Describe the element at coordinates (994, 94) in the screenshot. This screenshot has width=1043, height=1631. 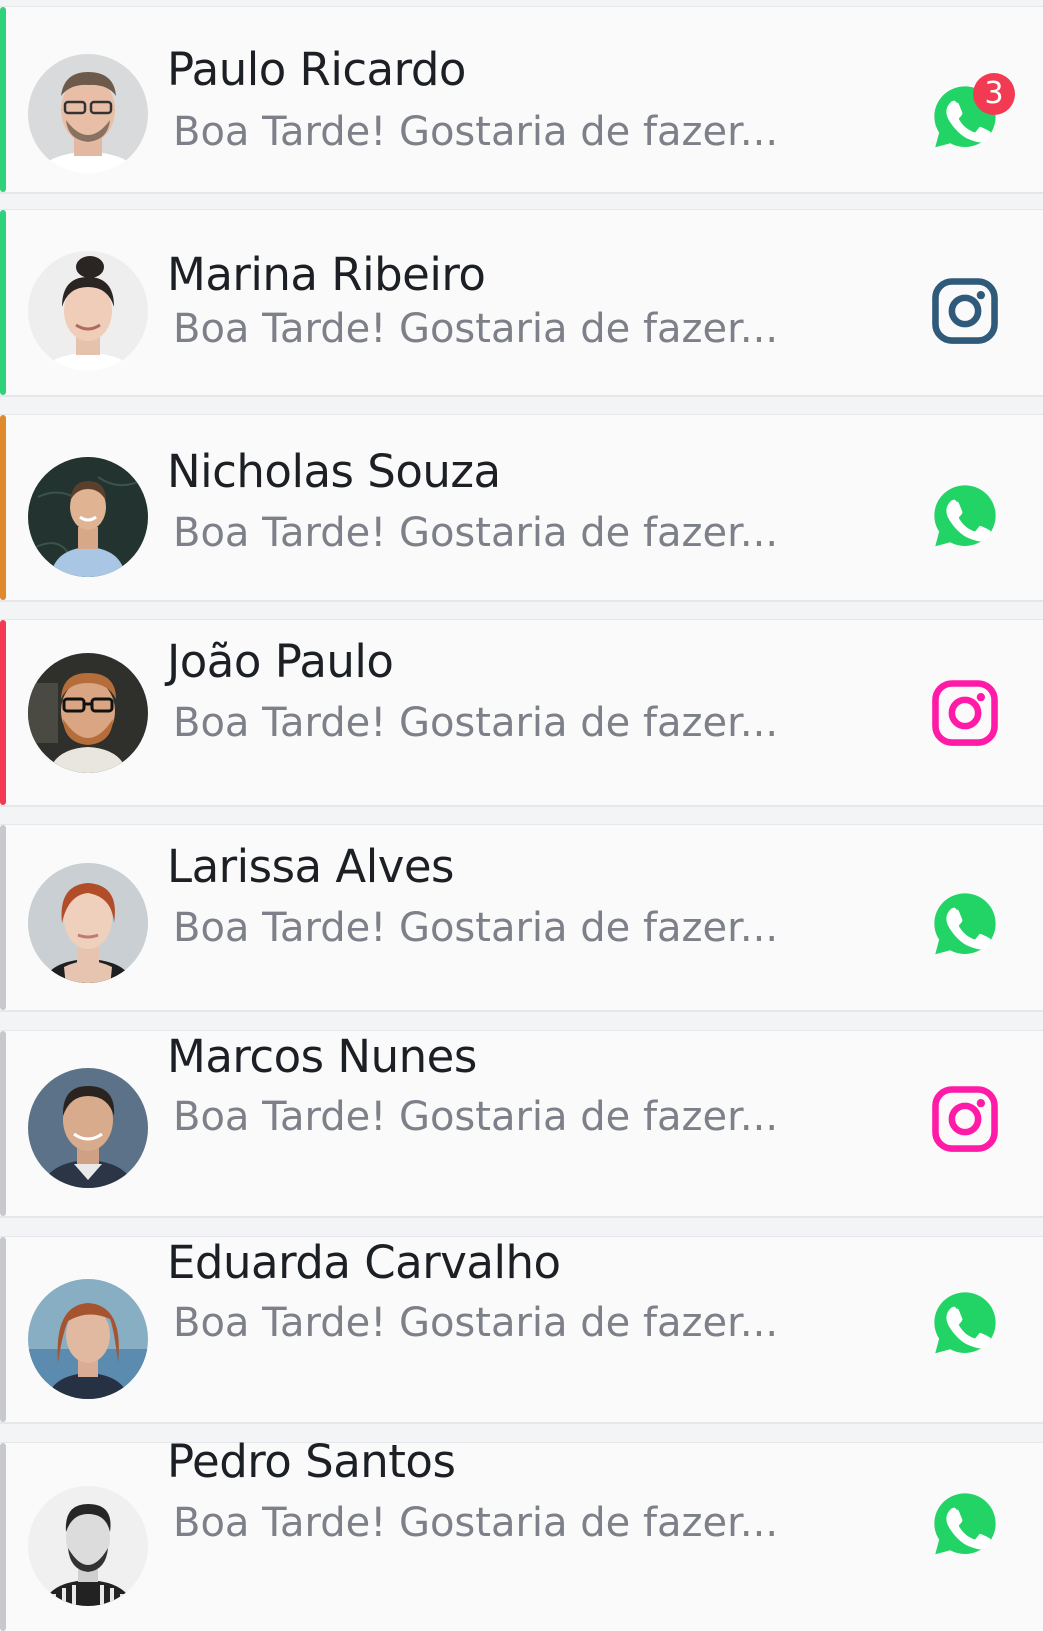
I see `unread-count-badge: 3` at that location.